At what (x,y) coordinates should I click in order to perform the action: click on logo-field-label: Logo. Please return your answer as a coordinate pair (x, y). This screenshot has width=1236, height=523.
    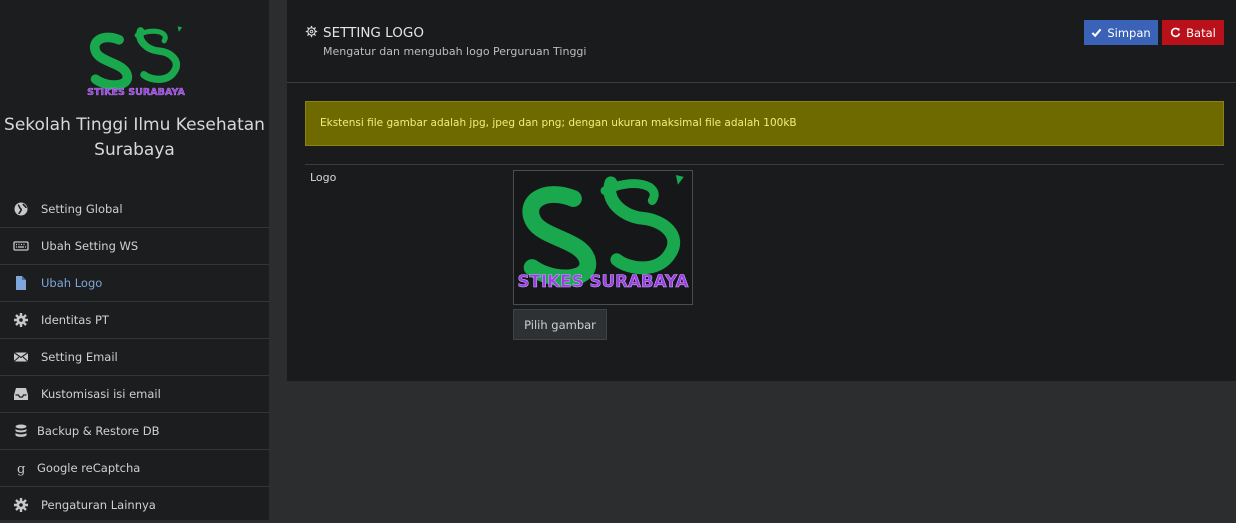
    Looking at the image, I should click on (323, 177).